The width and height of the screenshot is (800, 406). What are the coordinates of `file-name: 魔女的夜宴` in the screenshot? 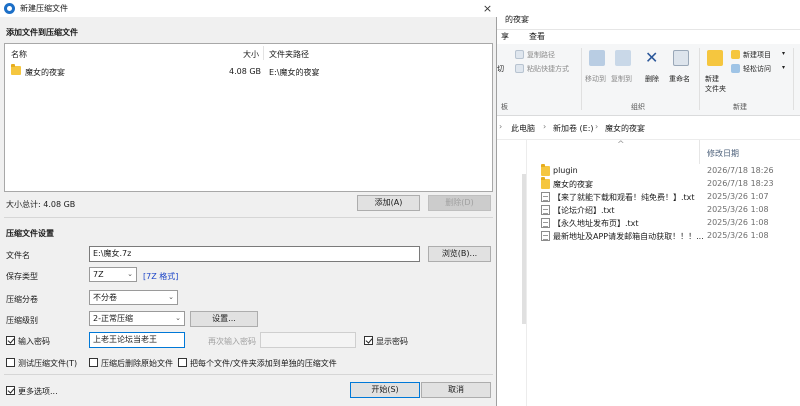 It's located at (573, 184).